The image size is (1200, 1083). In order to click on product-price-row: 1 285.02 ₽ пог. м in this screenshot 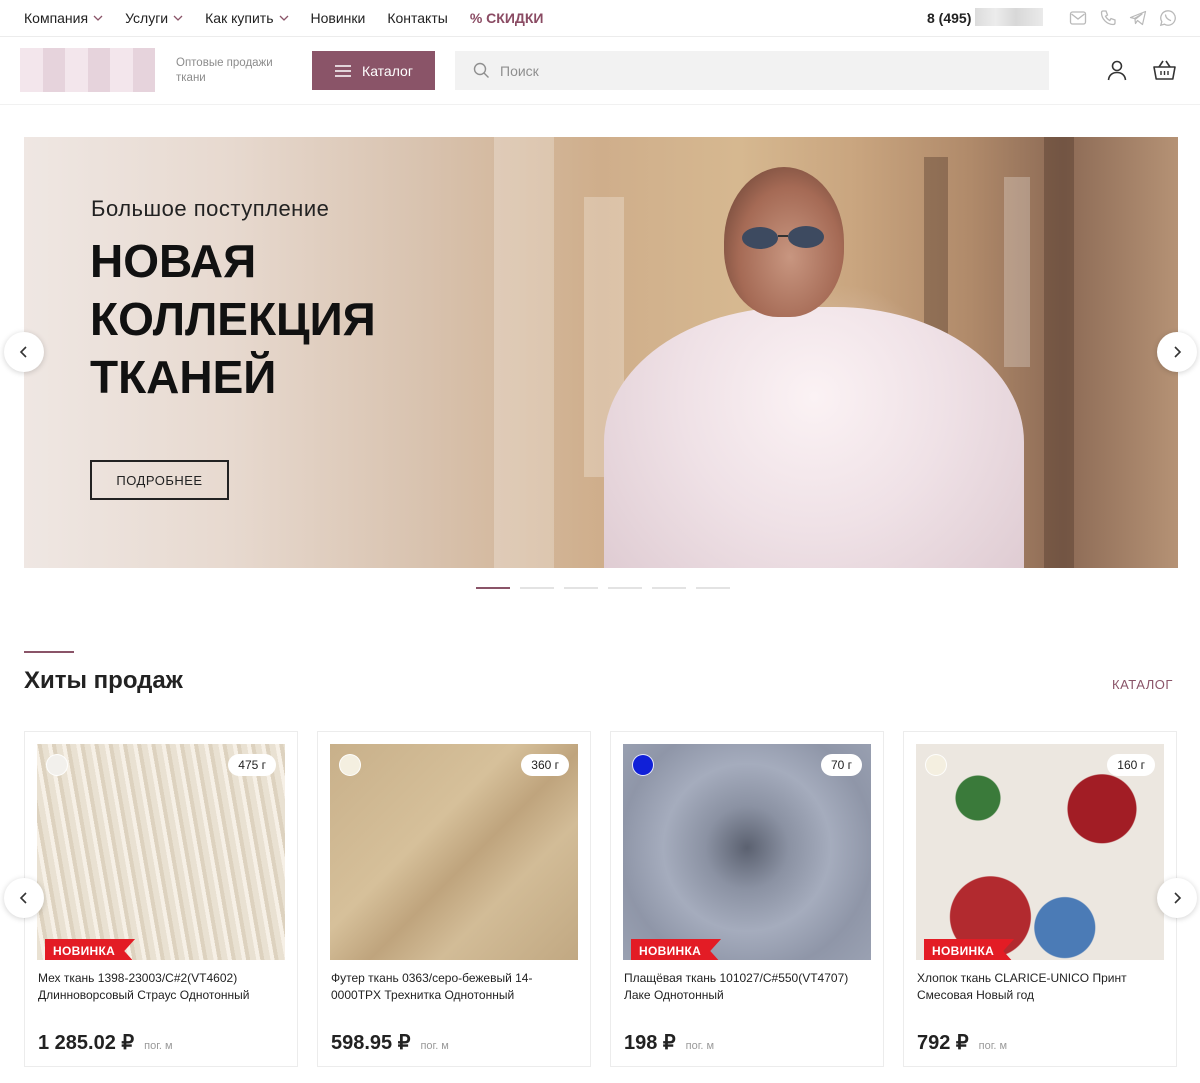, I will do `click(105, 1042)`.